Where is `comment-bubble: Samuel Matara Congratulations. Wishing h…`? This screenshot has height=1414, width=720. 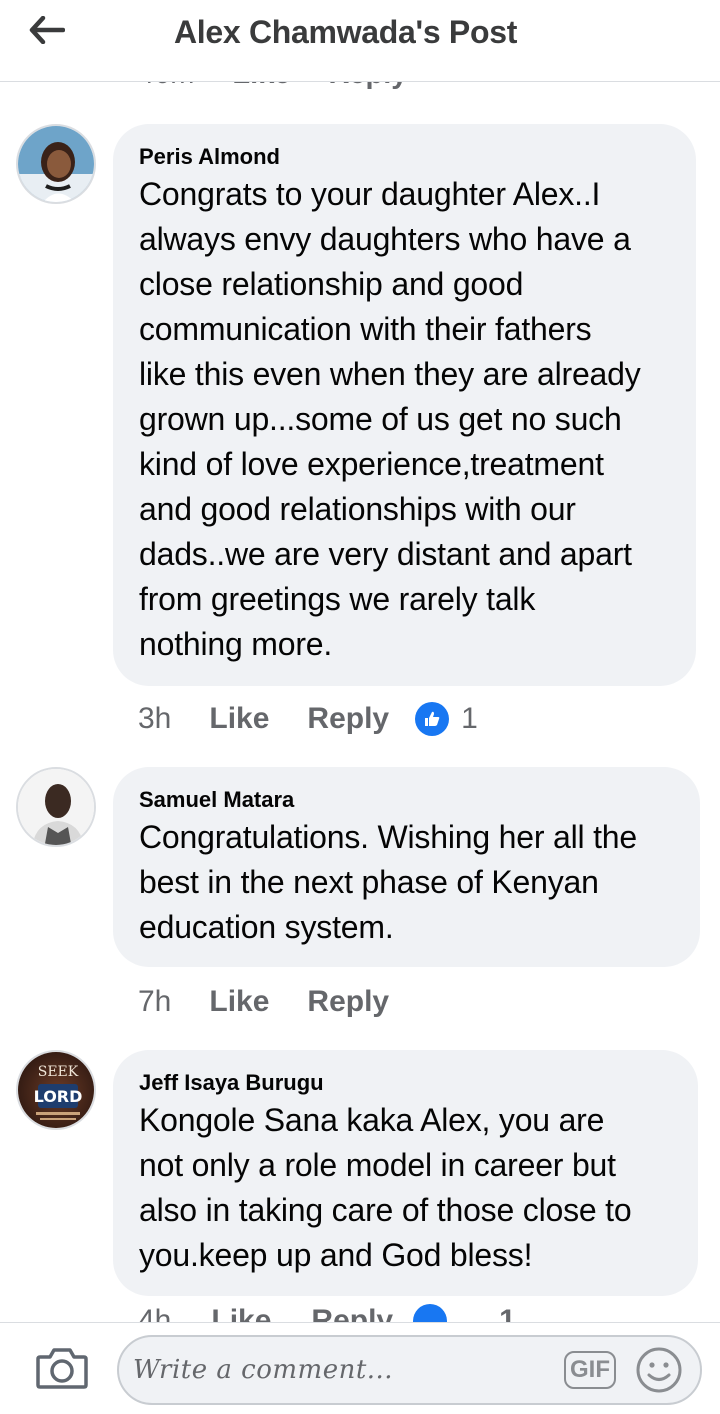
comment-bubble: Samuel Matara Congratulations. Wishing h… is located at coordinates (406, 867).